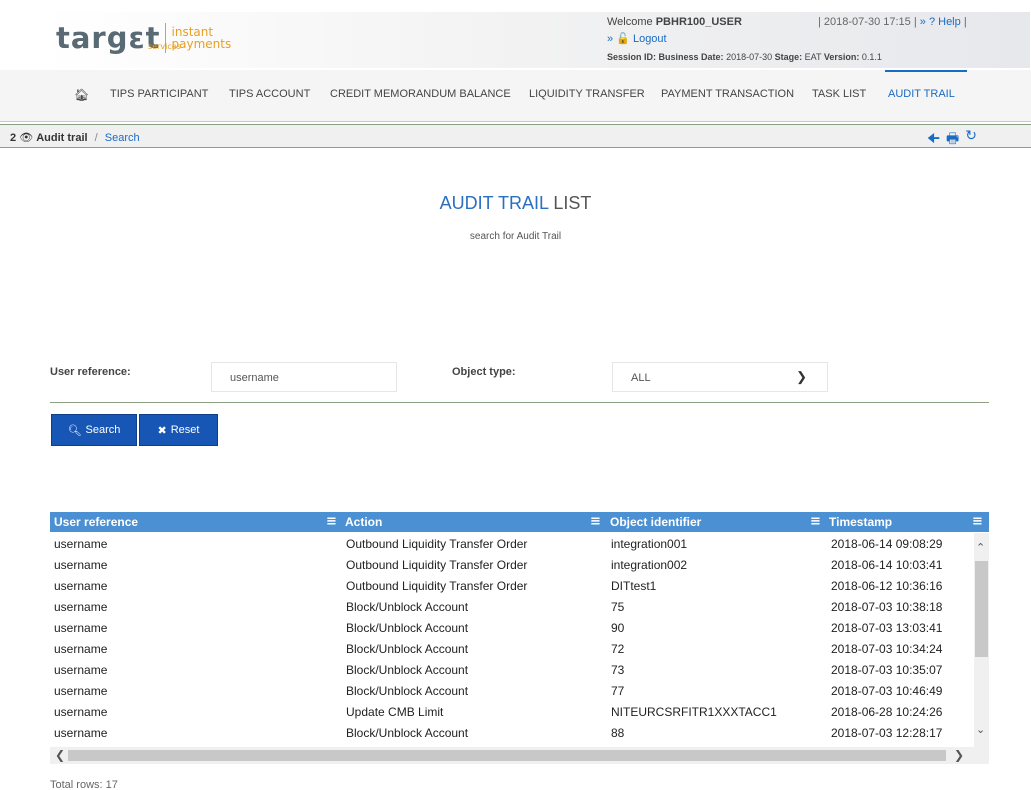 The width and height of the screenshot is (1031, 790). I want to click on eye-icon: 👁︎, so click(26, 138).